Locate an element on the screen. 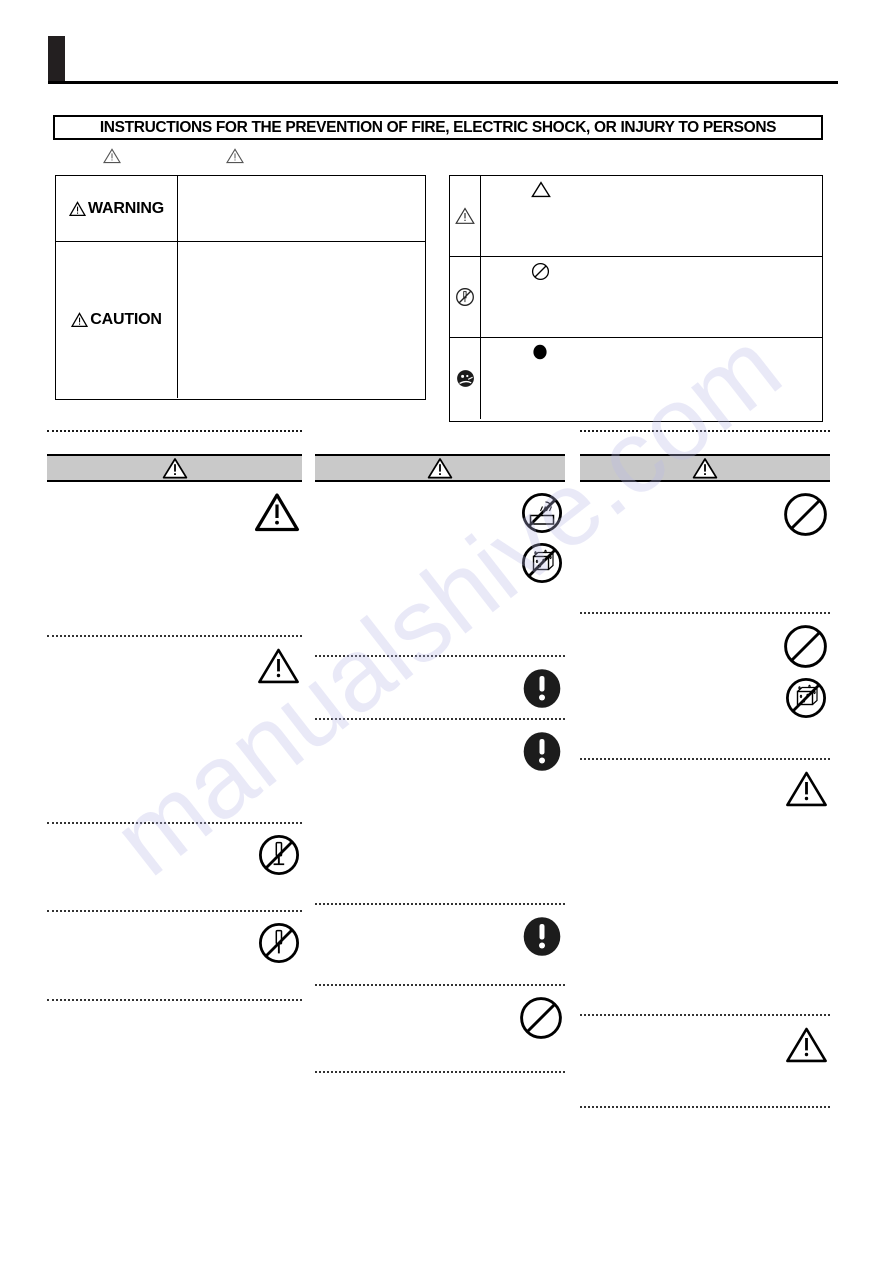 The image size is (893, 1263). left-entry-4-icons is located at coordinates (279, 943).